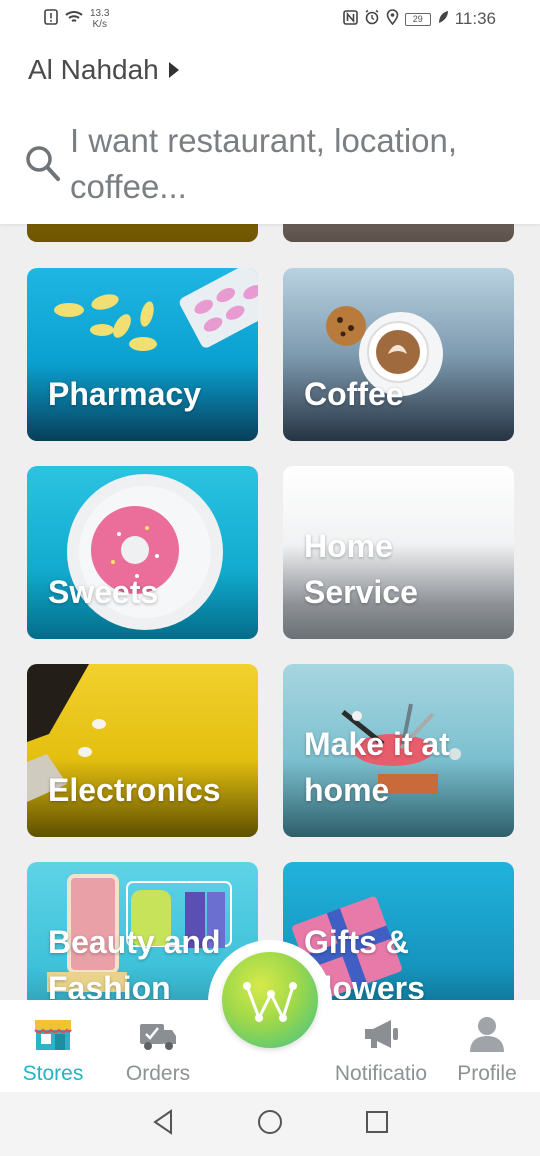 The width and height of the screenshot is (540, 1156). What do you see at coordinates (53, 1073) in the screenshot?
I see `nav-stores-label: Stores` at bounding box center [53, 1073].